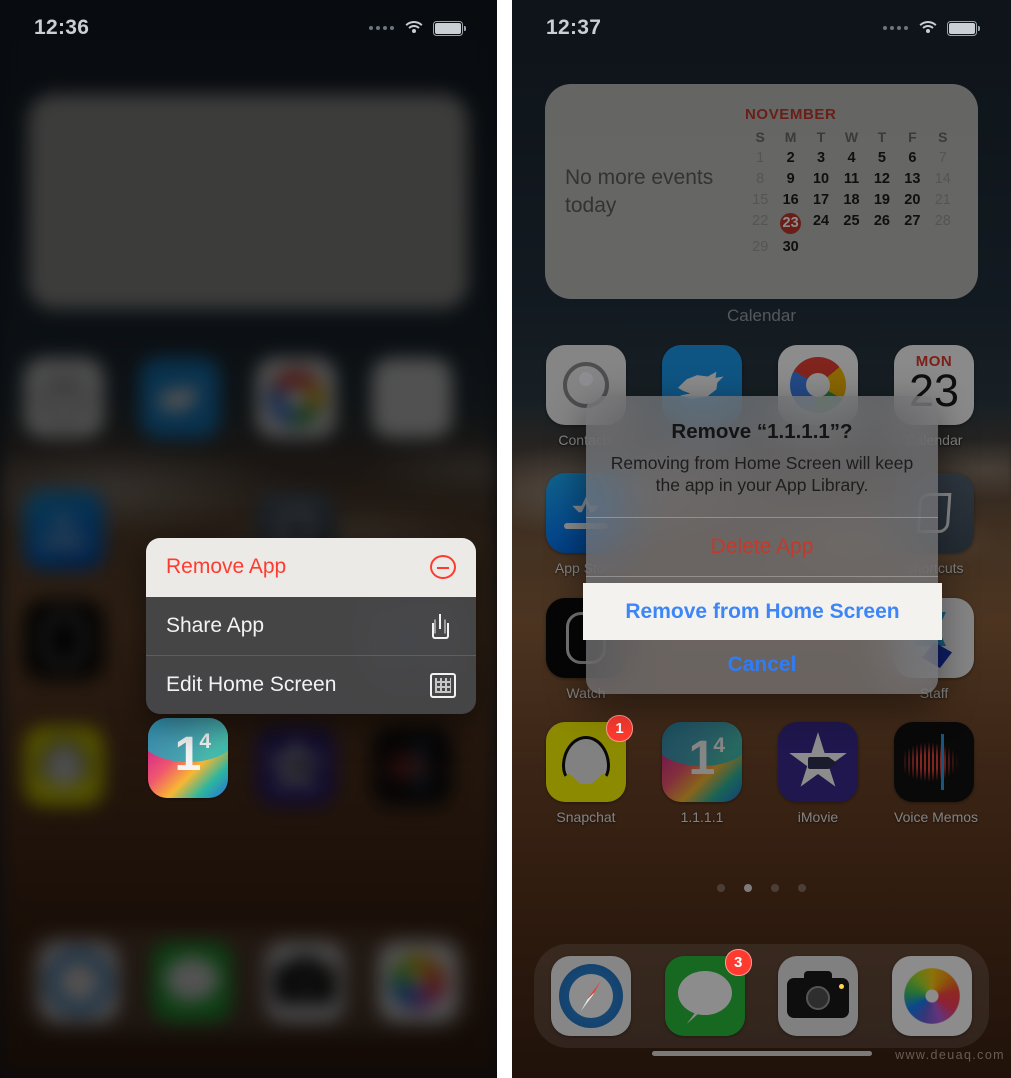 The width and height of the screenshot is (1011, 1078). I want to click on cloudflare-1111-icon: 1 4, so click(188, 758).